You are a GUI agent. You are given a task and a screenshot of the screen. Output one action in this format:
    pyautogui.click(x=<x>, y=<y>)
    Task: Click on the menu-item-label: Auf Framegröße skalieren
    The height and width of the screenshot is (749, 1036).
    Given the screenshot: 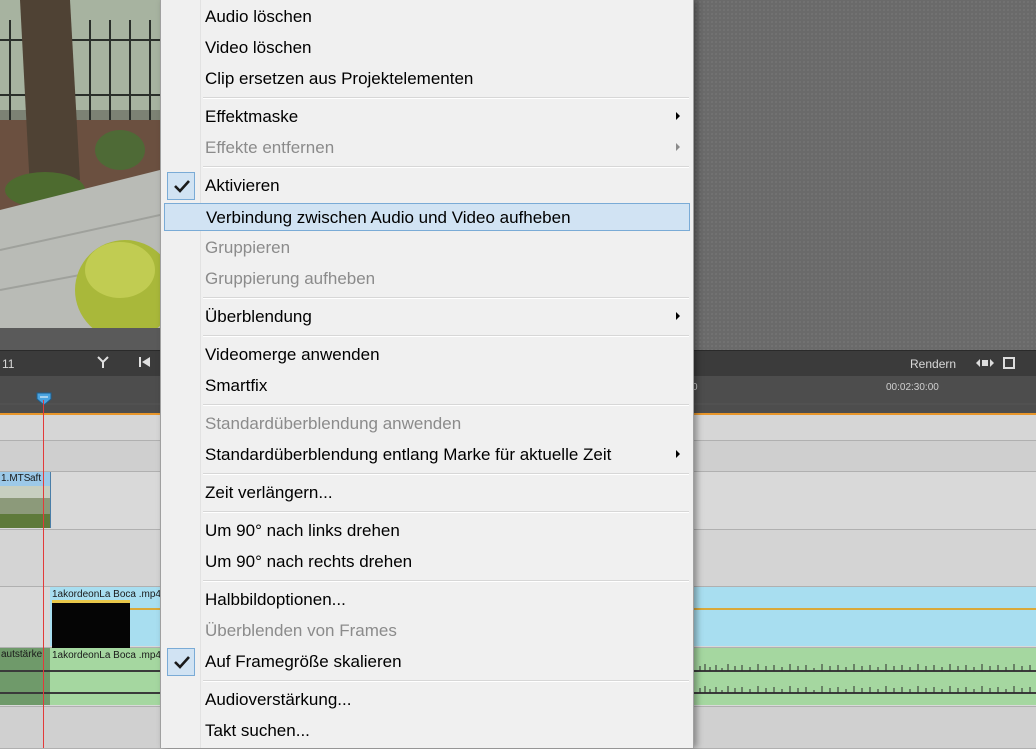 What is the action you would take?
    pyautogui.click(x=303, y=661)
    